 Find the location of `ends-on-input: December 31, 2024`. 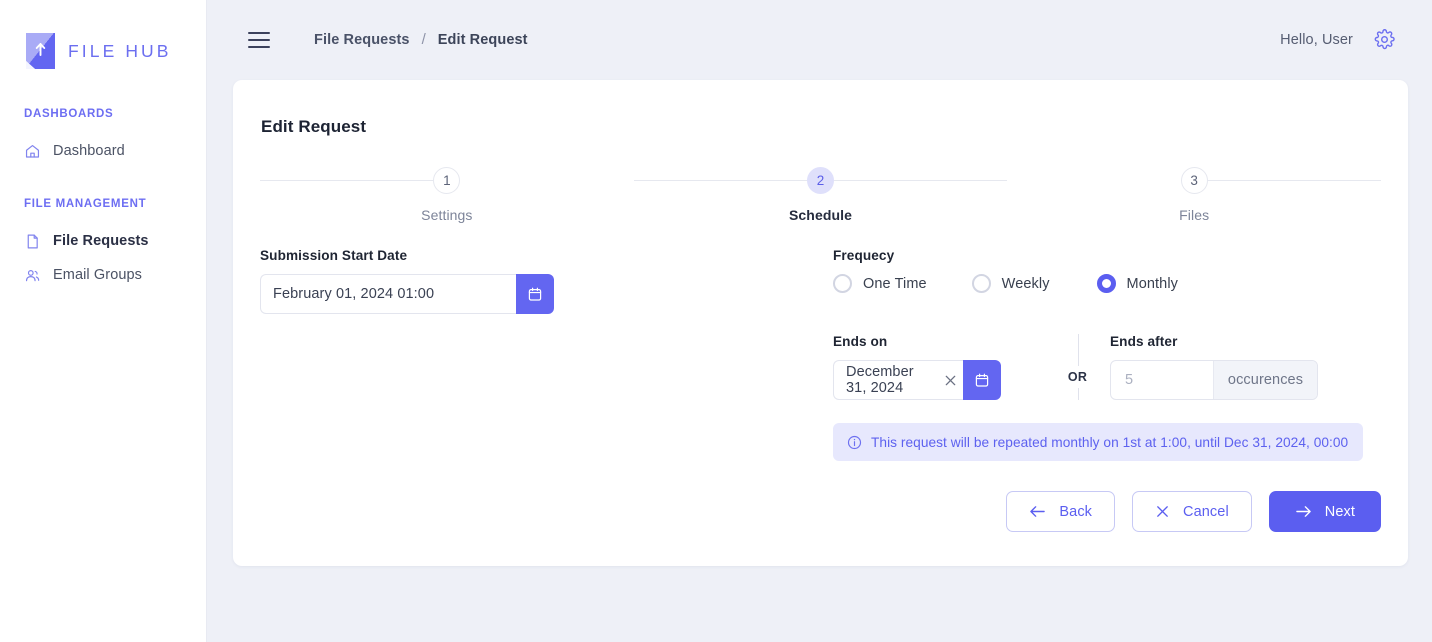

ends-on-input: December 31, 2024 is located at coordinates (885, 380).